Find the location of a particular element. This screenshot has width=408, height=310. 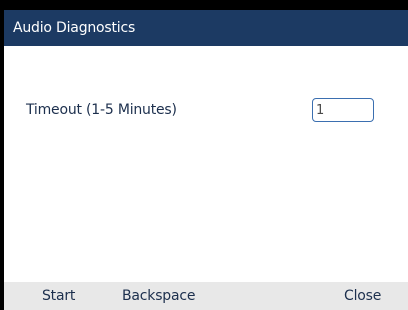

softkey-bar: Start Backspace Close is located at coordinates (206, 296).